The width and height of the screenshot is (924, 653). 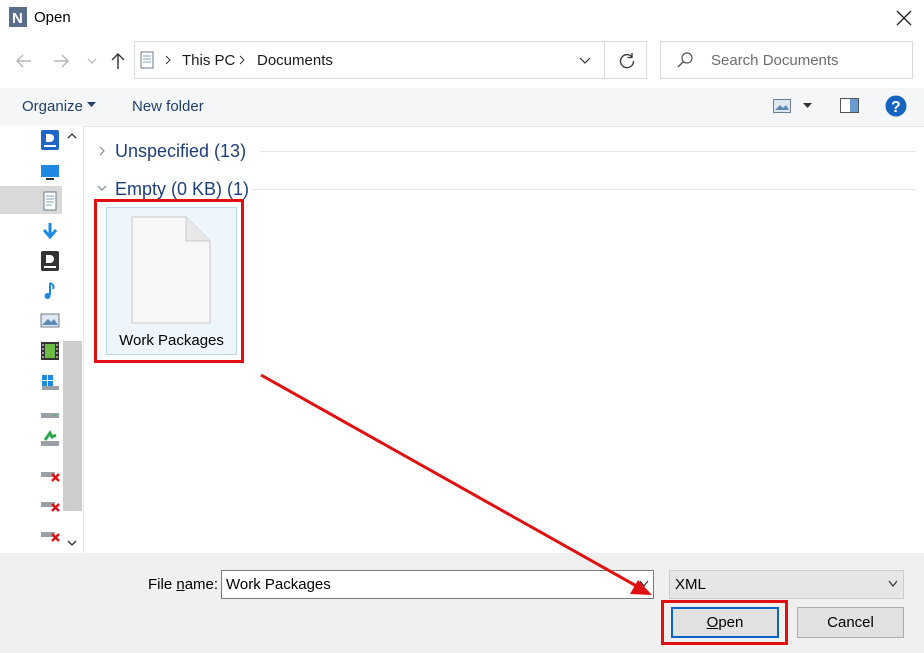 What do you see at coordinates (52, 17) in the screenshot?
I see `window-title: Open` at bounding box center [52, 17].